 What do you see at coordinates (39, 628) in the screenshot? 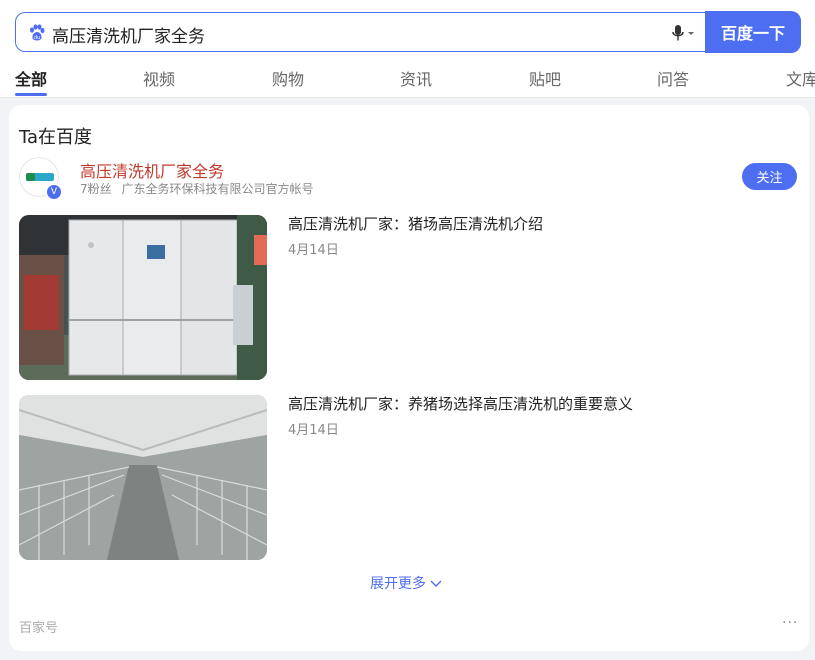
I see `source-label: 百家号` at bounding box center [39, 628].